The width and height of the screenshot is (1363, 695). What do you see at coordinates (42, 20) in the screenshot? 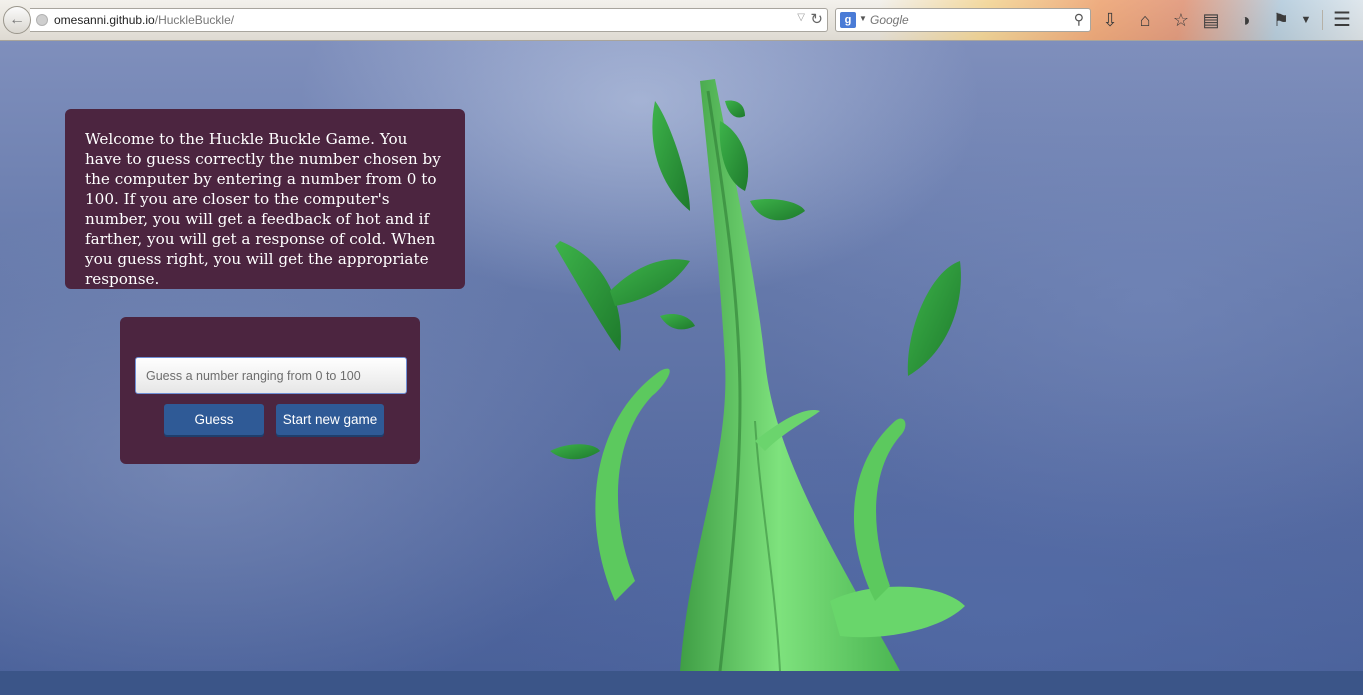
I see `site-identity-icon` at bounding box center [42, 20].